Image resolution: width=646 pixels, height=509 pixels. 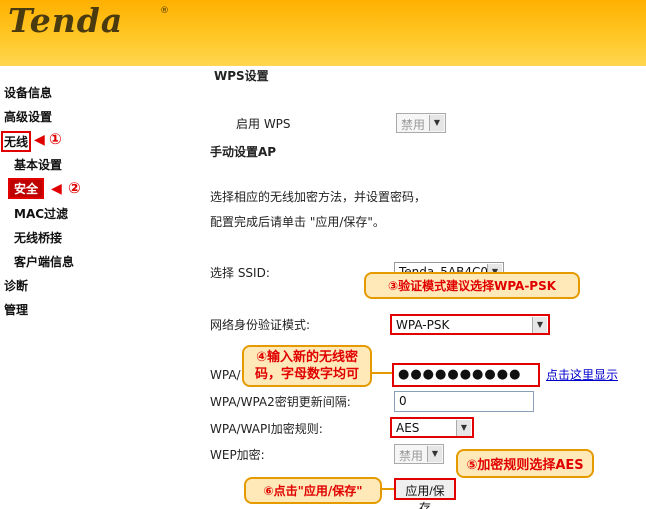 What do you see at coordinates (38, 237) in the screenshot?
I see `sidebar-item-wireless-bridge: 无线桥接` at bounding box center [38, 237].